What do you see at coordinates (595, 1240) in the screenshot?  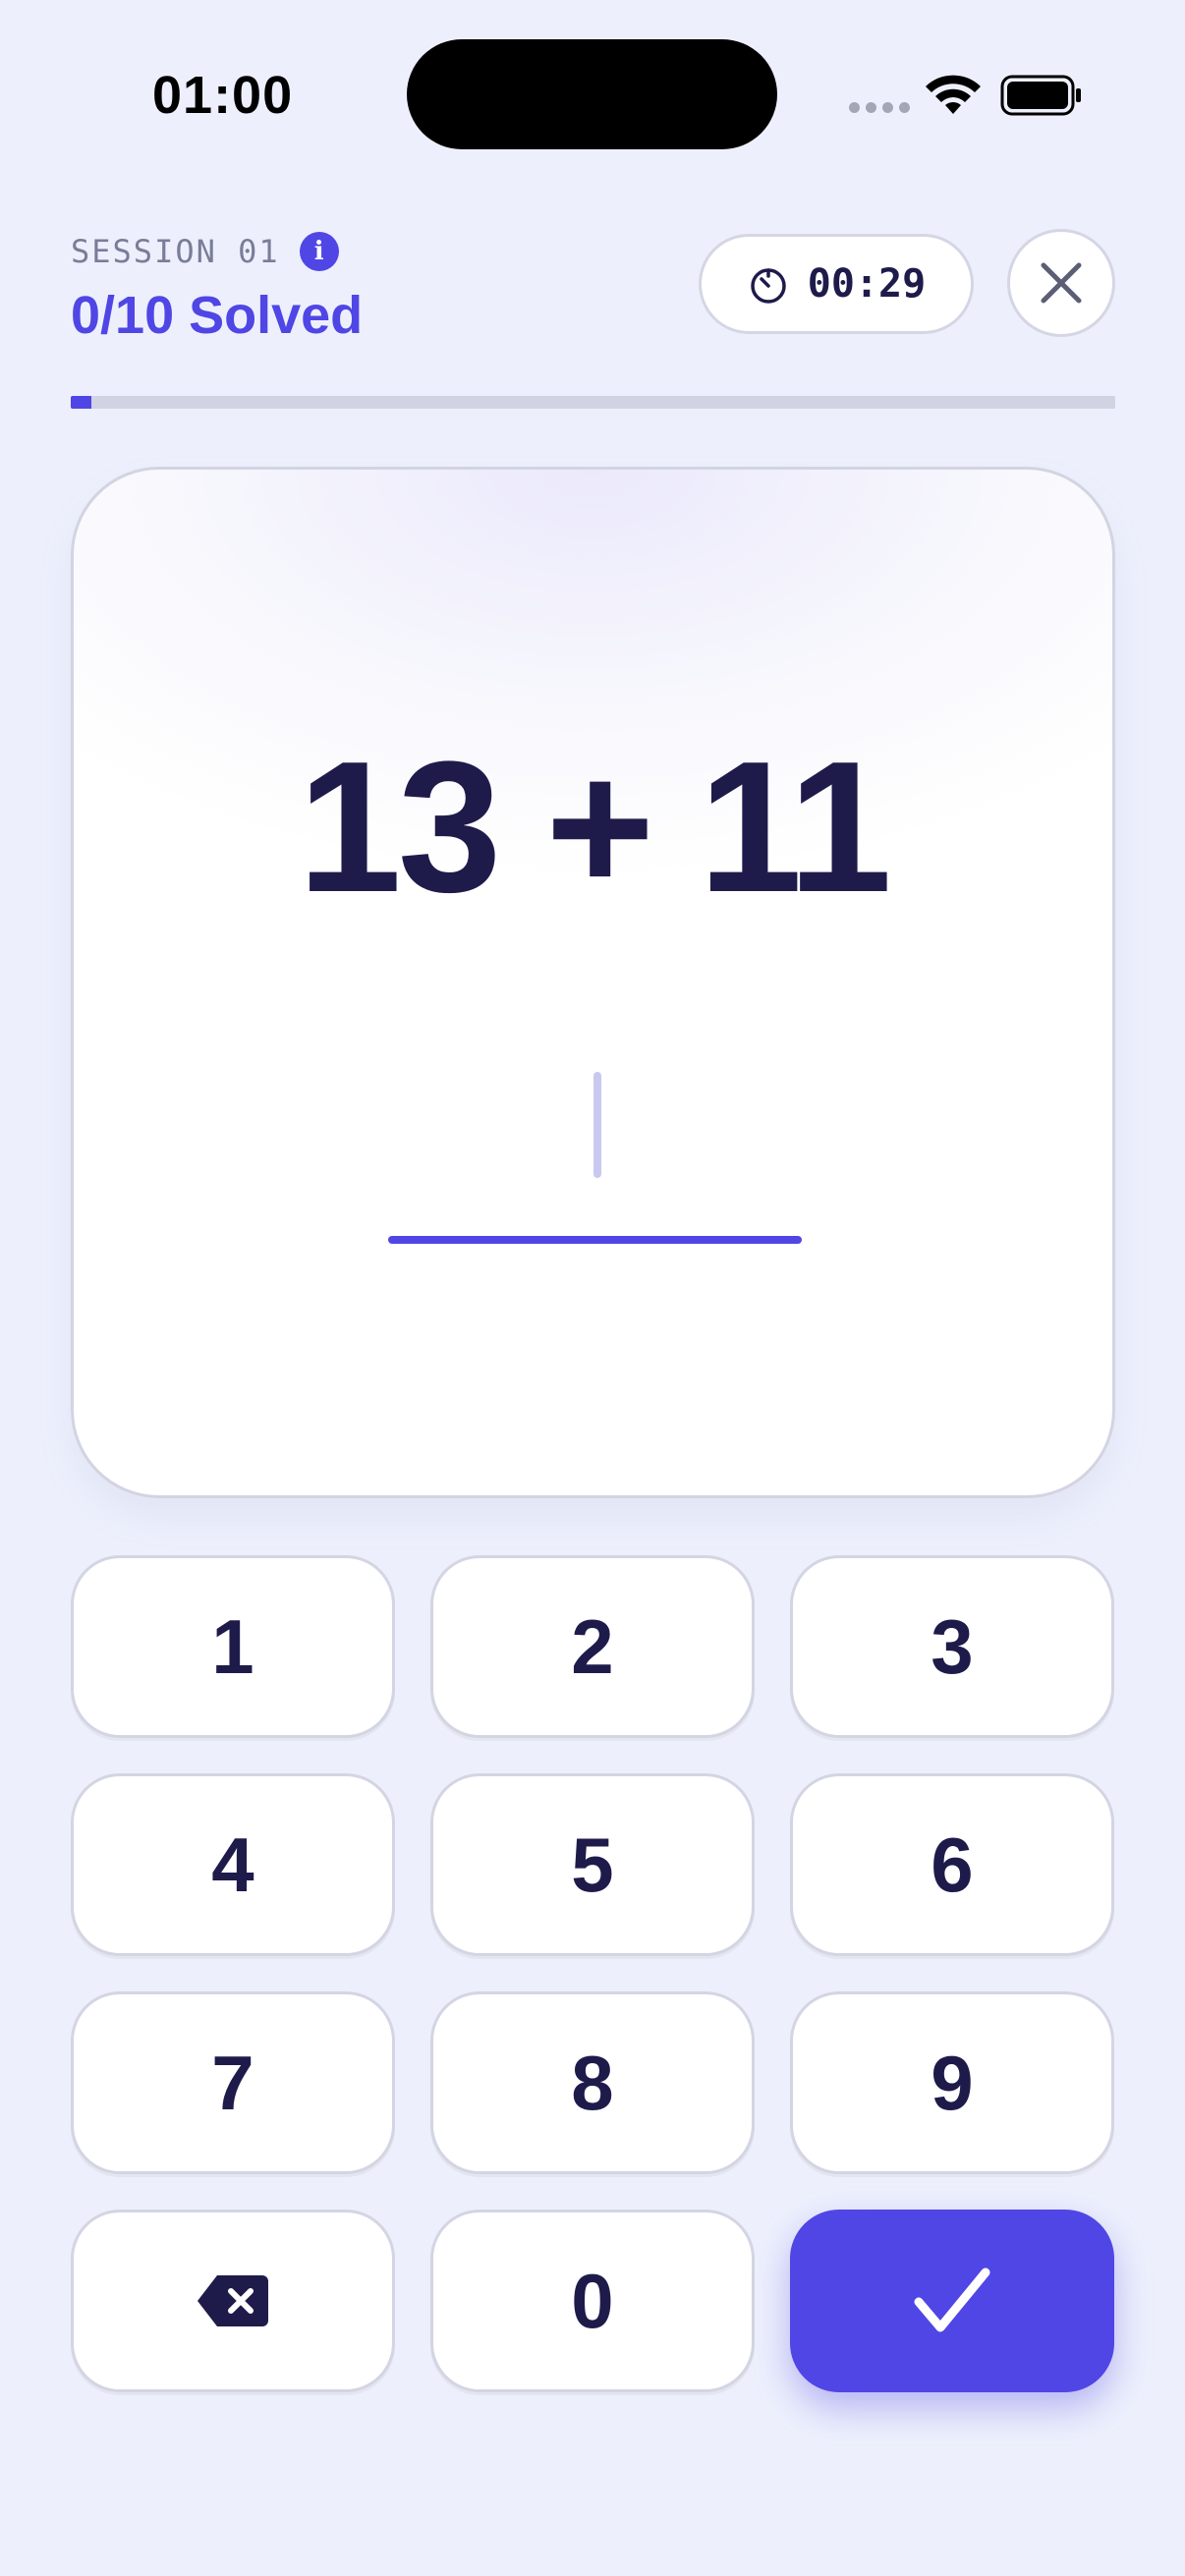 I see `answer-input-underline` at bounding box center [595, 1240].